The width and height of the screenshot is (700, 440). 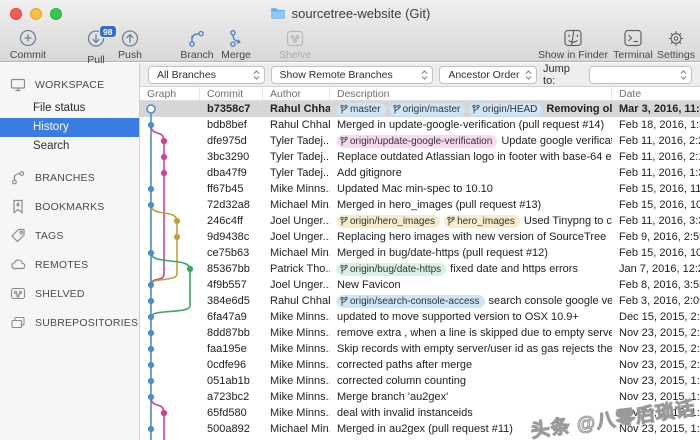 What do you see at coordinates (227, 349) in the screenshot?
I see `commit-hash: faa195e` at bounding box center [227, 349].